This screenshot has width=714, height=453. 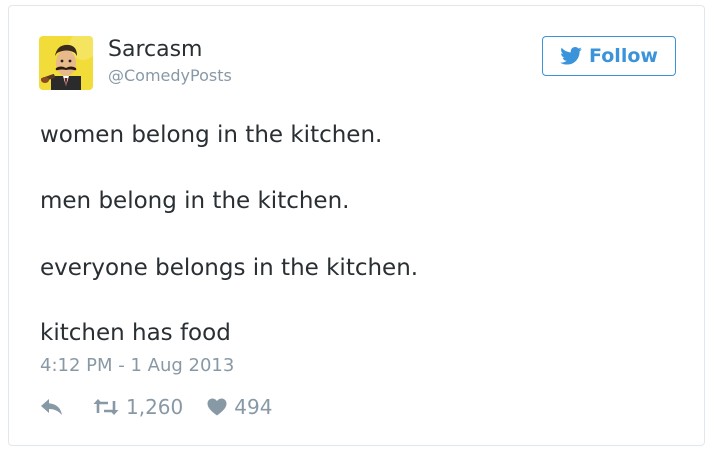 What do you see at coordinates (229, 268) in the screenshot?
I see `tweet-text-line-3: everyone belongs in the kitchen.` at bounding box center [229, 268].